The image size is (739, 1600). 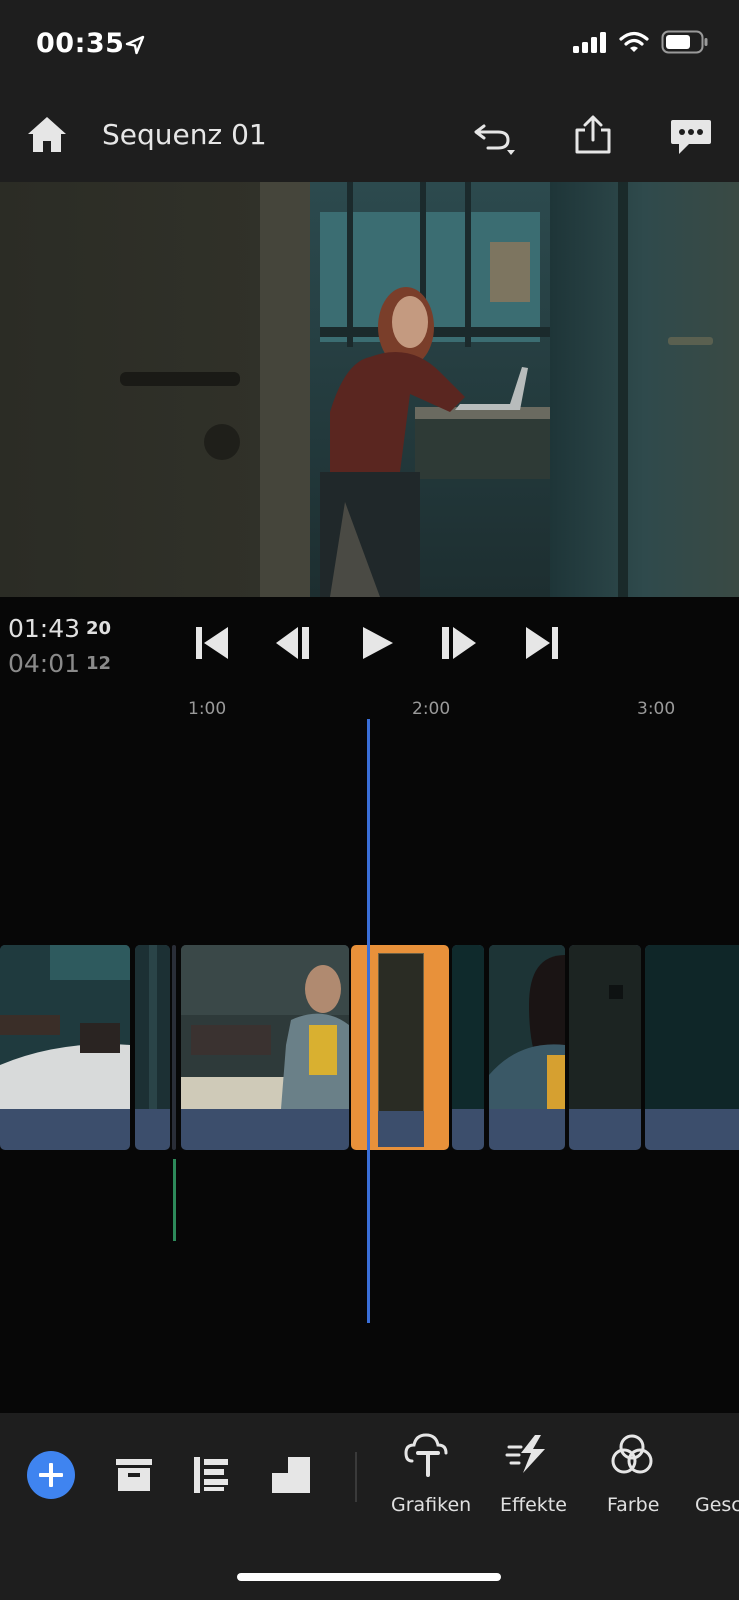 What do you see at coordinates (593, 136) in the screenshot?
I see `share-icon` at bounding box center [593, 136].